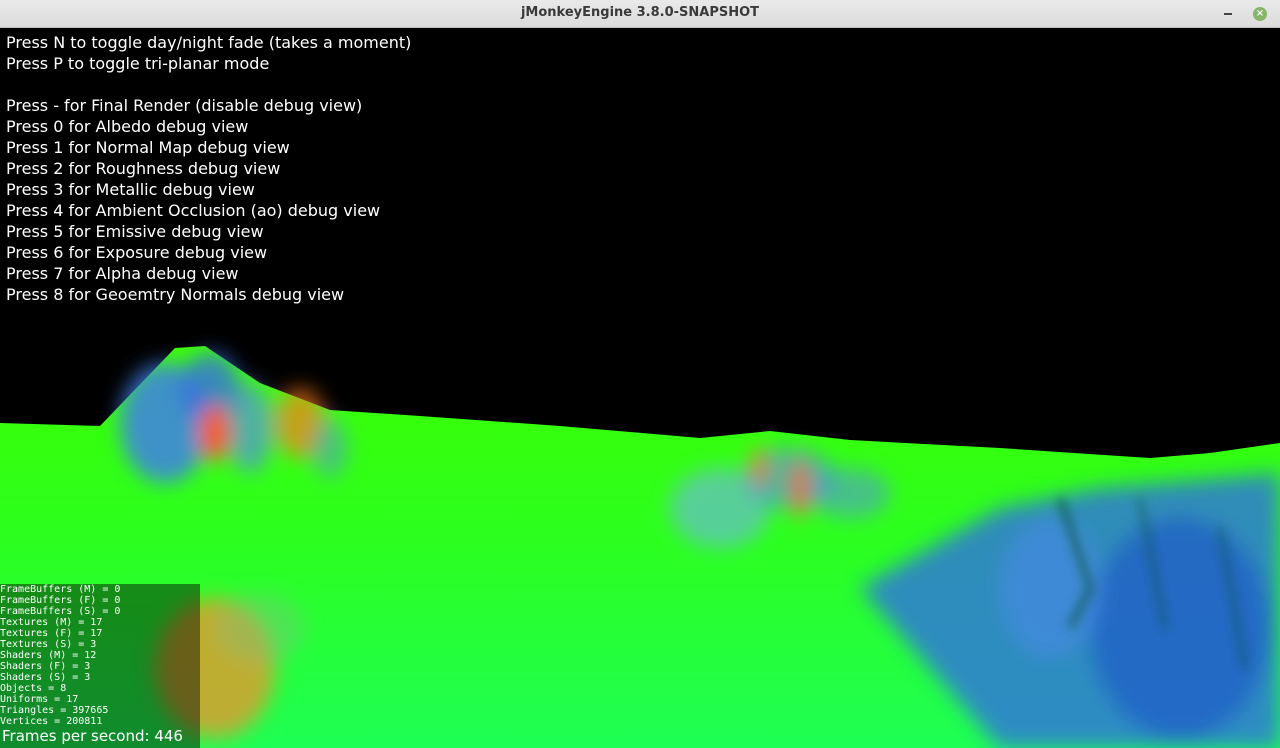 The height and width of the screenshot is (748, 1280). I want to click on hud-line: Press 3 for Metallic debug view, so click(130, 189).